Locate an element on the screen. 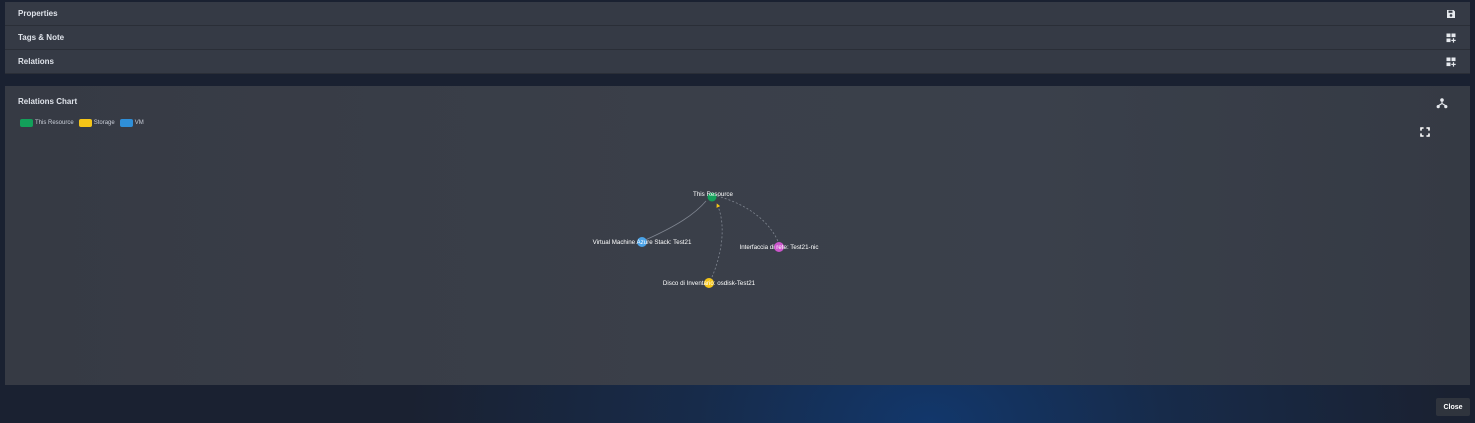 This screenshot has height=423, width=1475. properties-section-header: Properties is located at coordinates (737, 14).